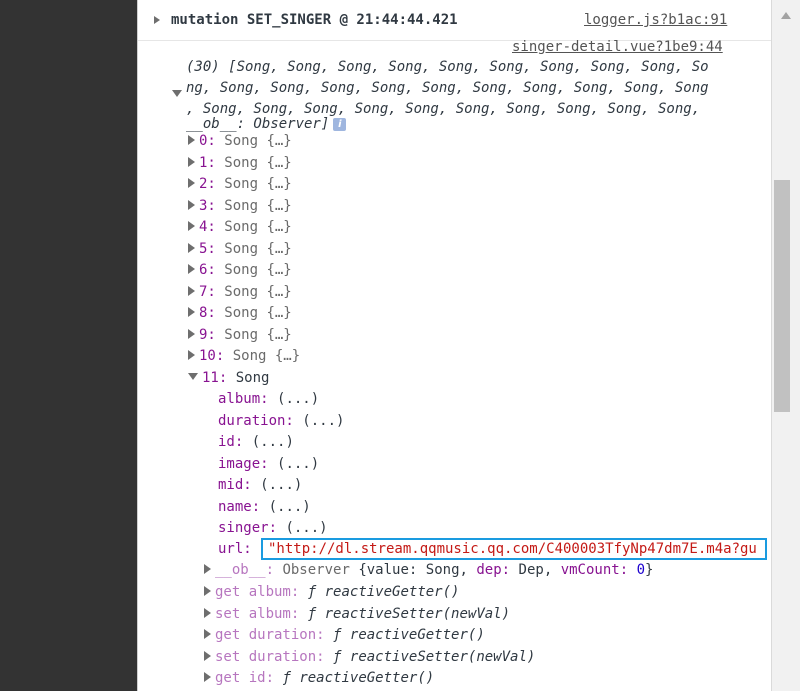 Image resolution: width=800 pixels, height=691 pixels. I want to click on song-property: singer: (...), so click(273, 528).